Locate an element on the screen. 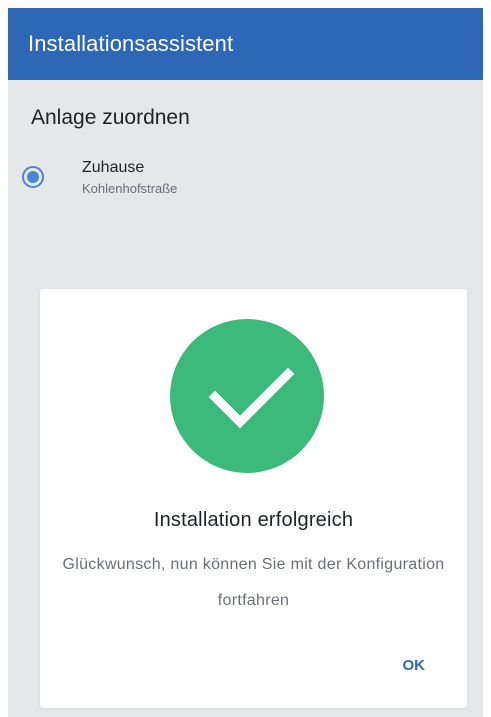 This screenshot has width=491, height=717. plant-option-zuhause: Zuhause Kohlenhofstraße is located at coordinates (99, 178).